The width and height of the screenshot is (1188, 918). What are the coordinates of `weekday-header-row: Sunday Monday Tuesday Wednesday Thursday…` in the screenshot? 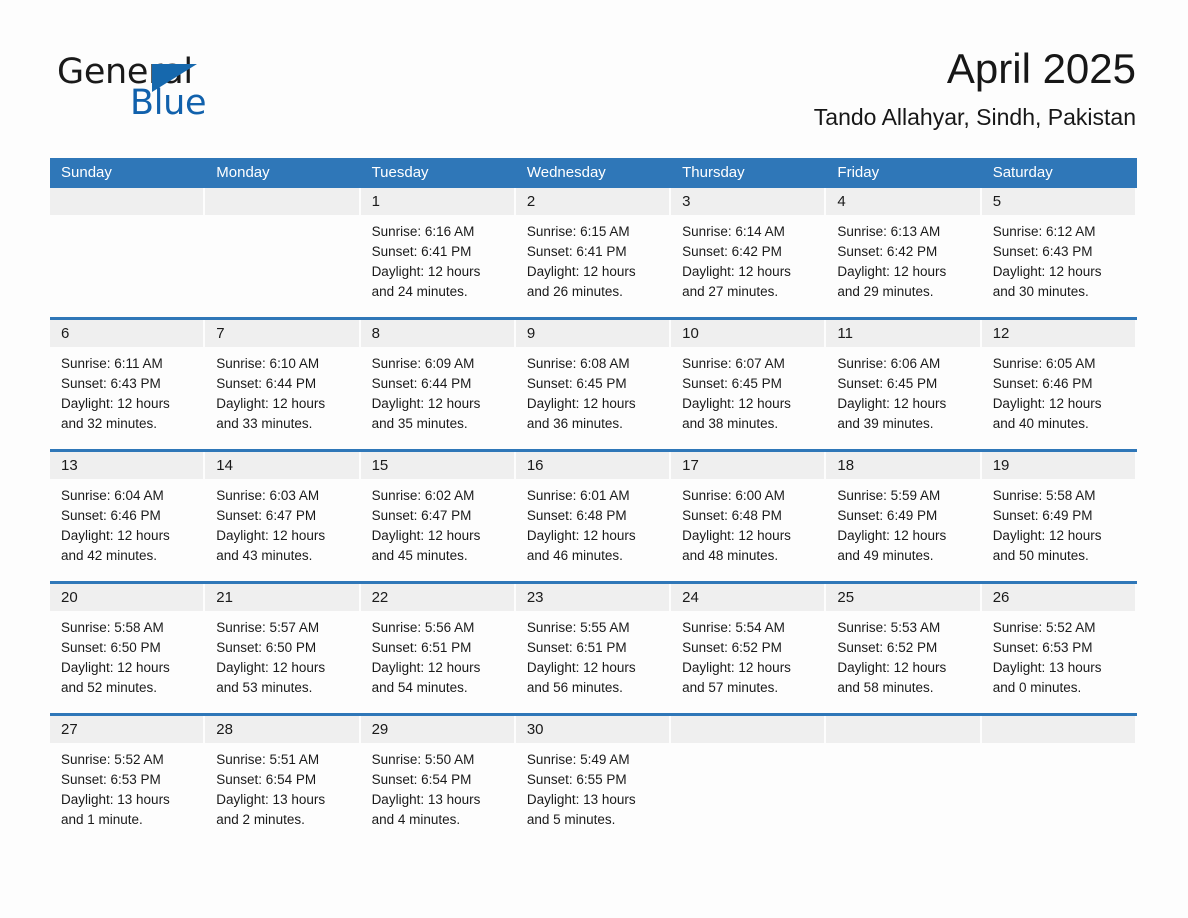 It's located at (593, 173).